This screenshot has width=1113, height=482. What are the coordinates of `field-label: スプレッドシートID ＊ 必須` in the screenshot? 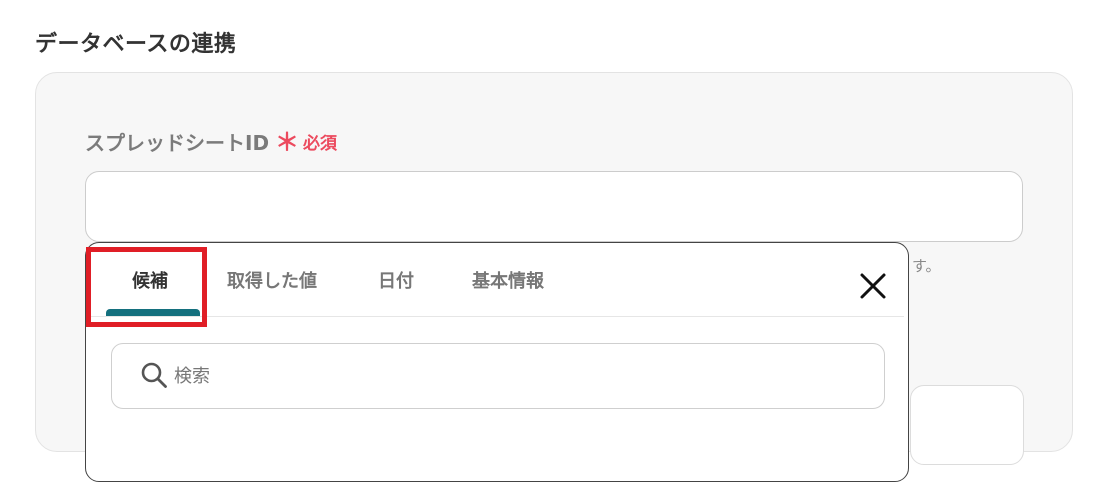 It's located at (211, 141).